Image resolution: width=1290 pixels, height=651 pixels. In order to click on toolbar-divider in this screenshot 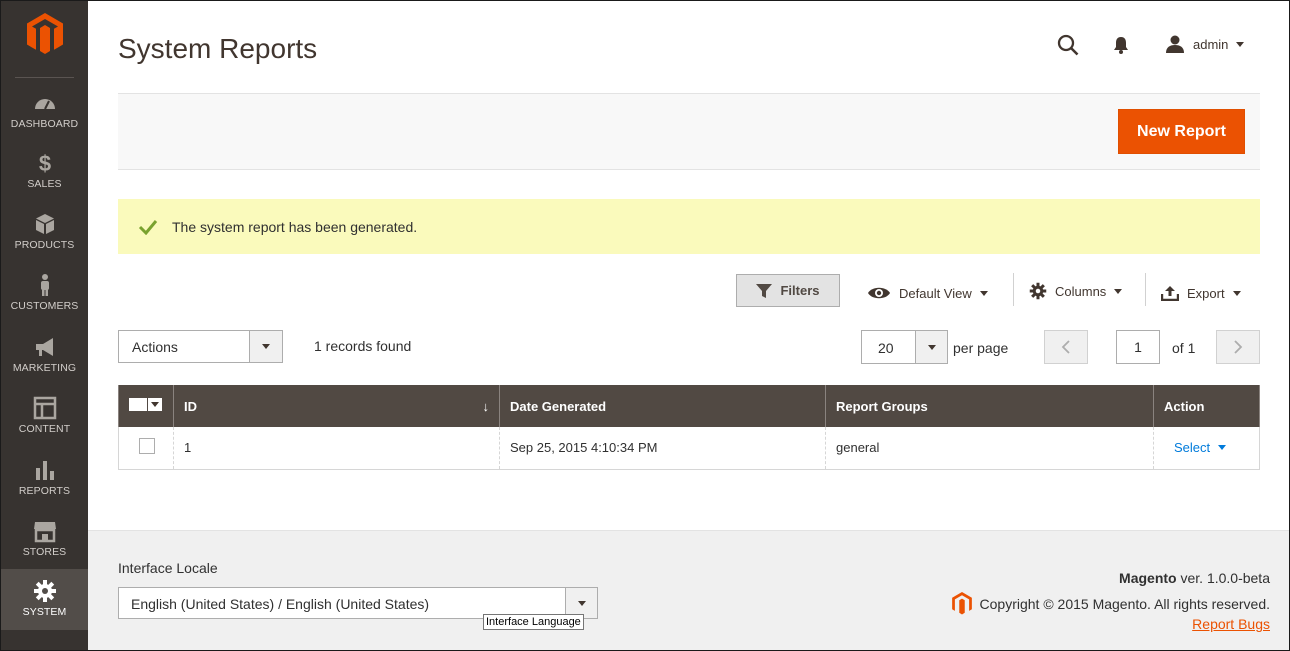, I will do `click(1013, 289)`.